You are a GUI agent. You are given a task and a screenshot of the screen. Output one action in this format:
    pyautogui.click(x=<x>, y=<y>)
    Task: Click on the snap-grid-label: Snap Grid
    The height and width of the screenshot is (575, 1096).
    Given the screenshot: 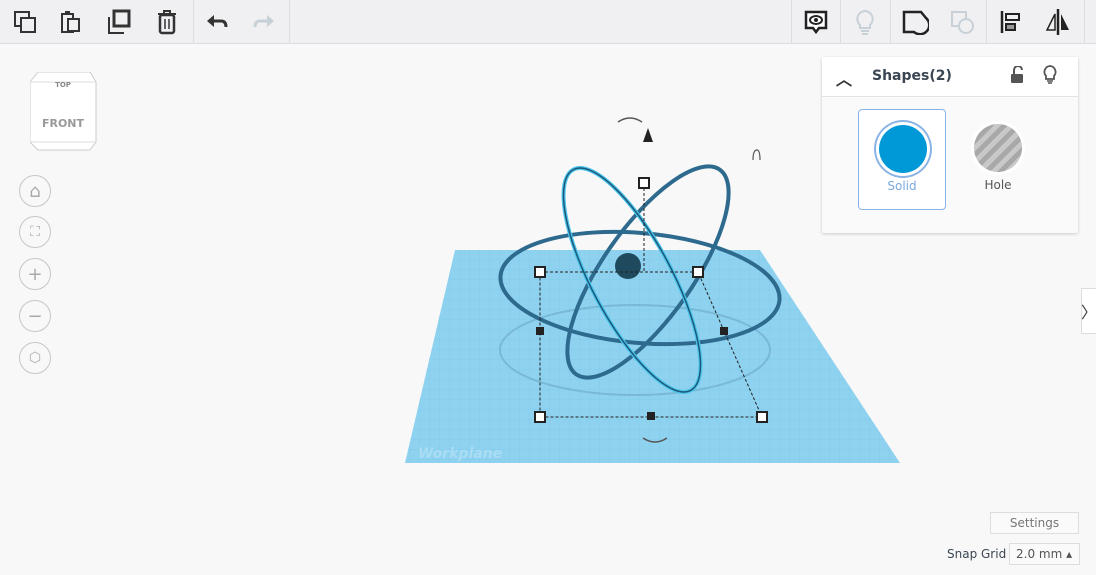 What is the action you would take?
    pyautogui.click(x=977, y=554)
    